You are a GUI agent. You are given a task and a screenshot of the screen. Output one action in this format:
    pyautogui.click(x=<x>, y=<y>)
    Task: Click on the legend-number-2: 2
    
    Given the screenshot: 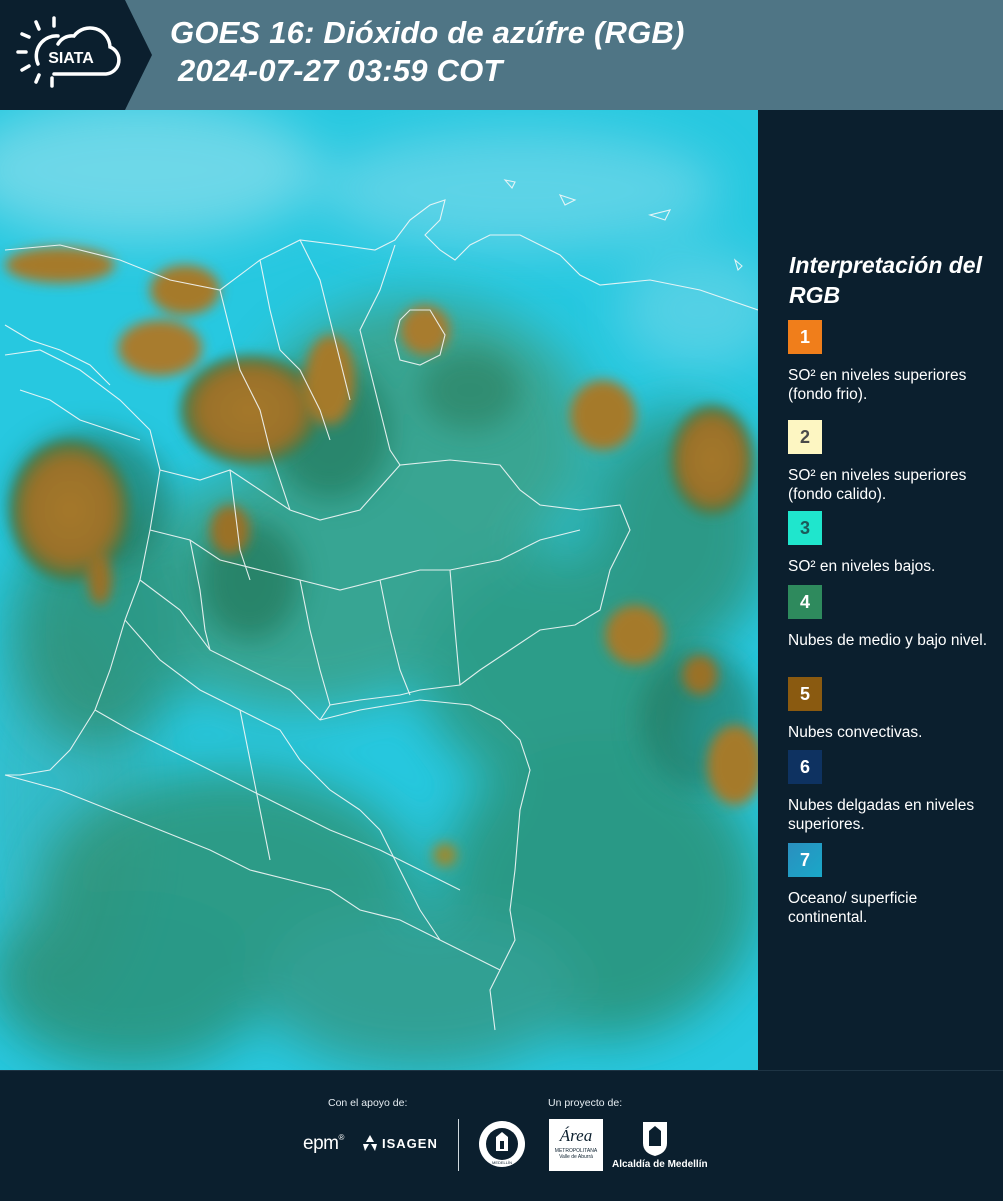 What is the action you would take?
    pyautogui.click(x=804, y=436)
    